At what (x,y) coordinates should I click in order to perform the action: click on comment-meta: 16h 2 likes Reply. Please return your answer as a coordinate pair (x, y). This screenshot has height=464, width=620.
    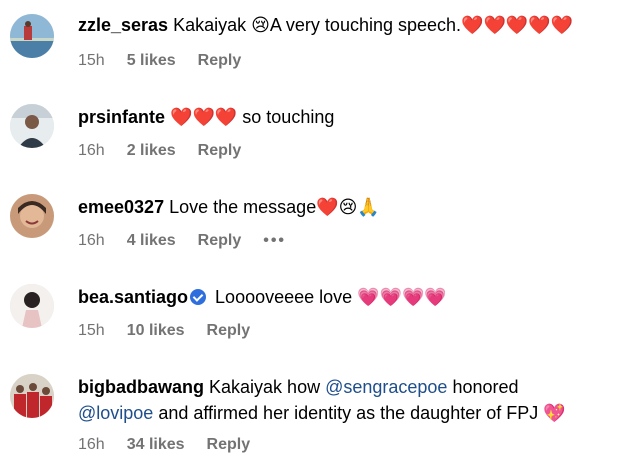
    Looking at the image, I should click on (159, 151).